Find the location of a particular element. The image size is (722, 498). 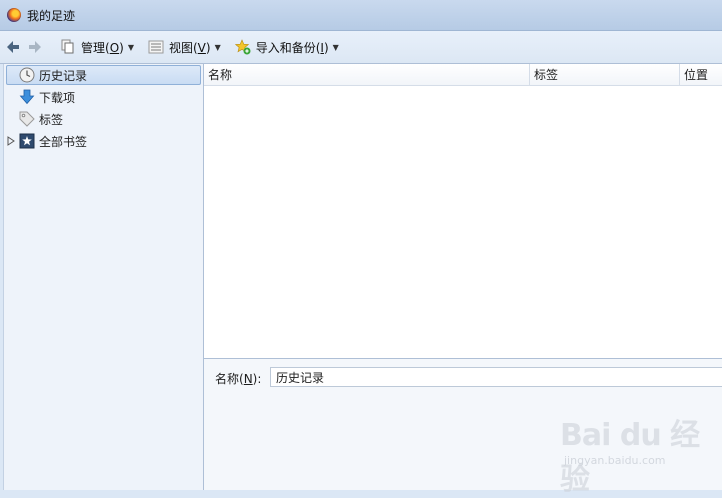

manage-menu-button: 管理(O) ▼ is located at coordinates (97, 47).